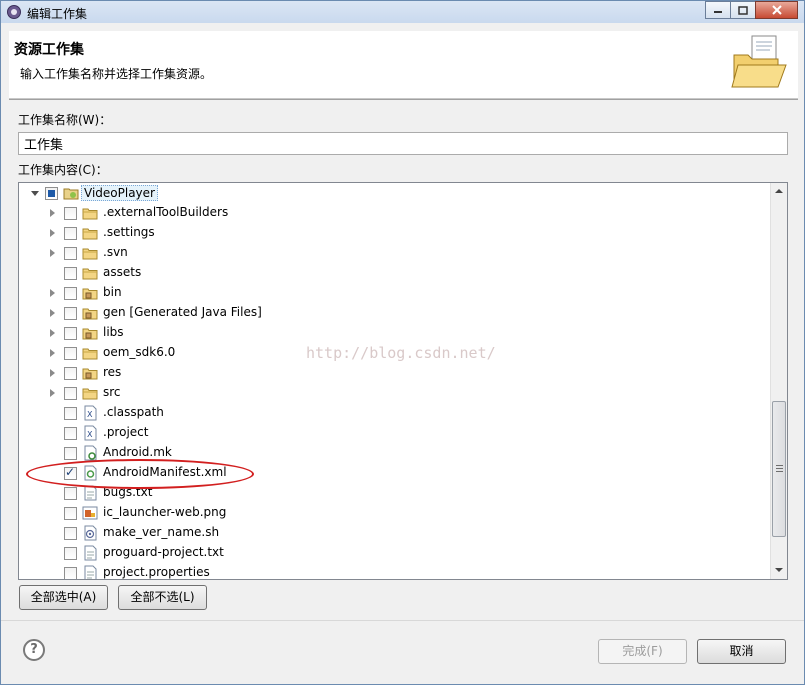 This screenshot has height=685, width=805. Describe the element at coordinates (126, 432) in the screenshot. I see `tree-item-label: .project` at that location.